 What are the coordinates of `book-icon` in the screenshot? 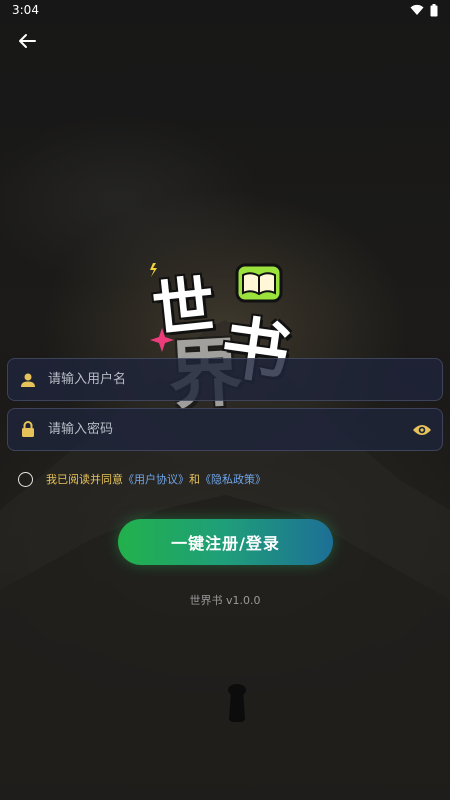 It's located at (259, 283).